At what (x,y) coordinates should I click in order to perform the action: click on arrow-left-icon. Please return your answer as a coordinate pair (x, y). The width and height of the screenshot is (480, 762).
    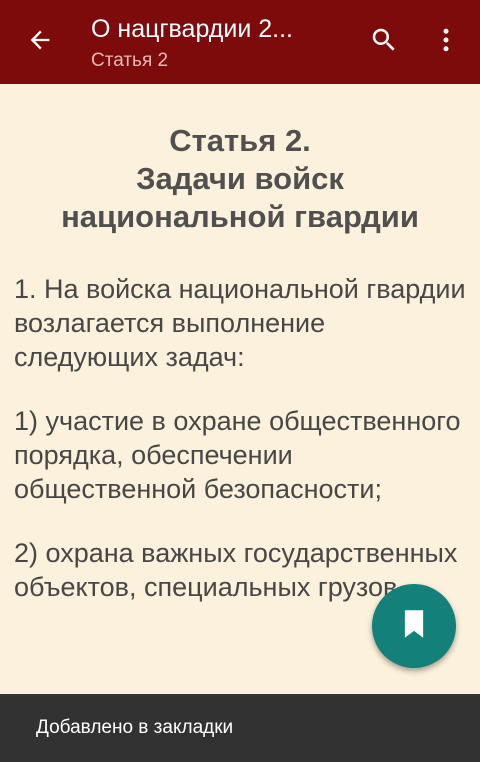
    Looking at the image, I should click on (40, 42).